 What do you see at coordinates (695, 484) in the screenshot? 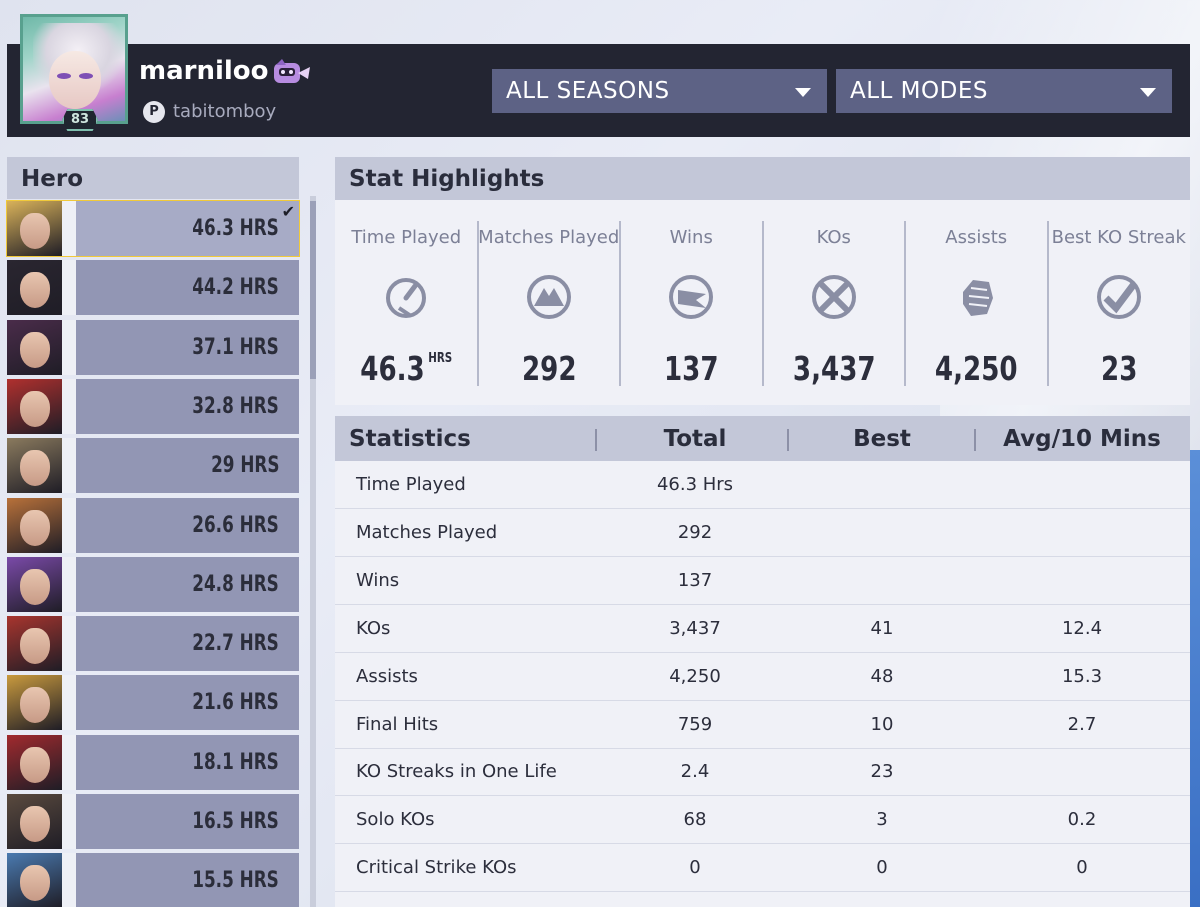
I see `stat-total: 46.3 Hrs` at bounding box center [695, 484].